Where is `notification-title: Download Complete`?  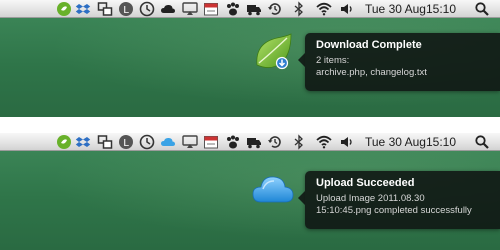
notification-title: Download Complete is located at coordinates (369, 45).